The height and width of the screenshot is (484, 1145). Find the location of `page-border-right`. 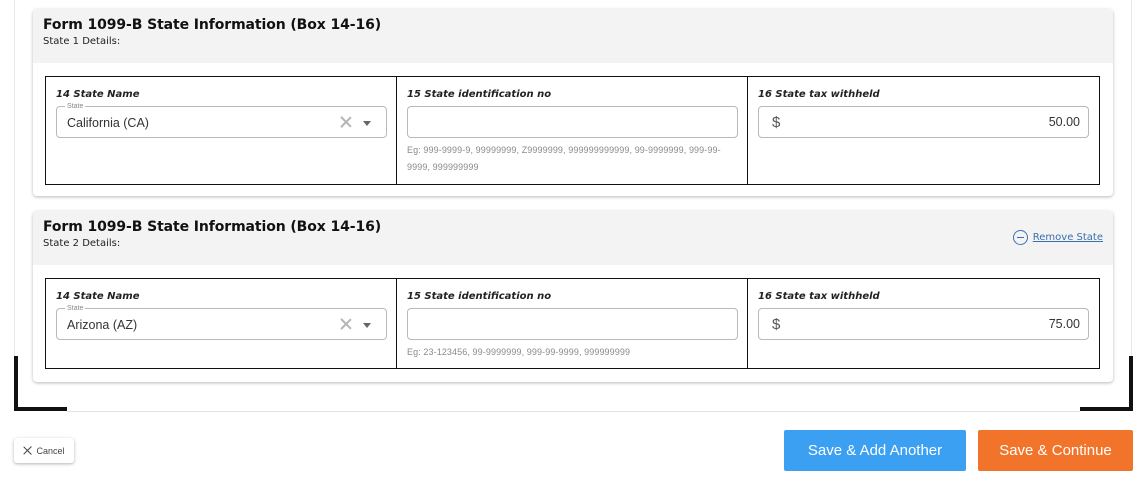

page-border-right is located at coordinates (1131, 178).